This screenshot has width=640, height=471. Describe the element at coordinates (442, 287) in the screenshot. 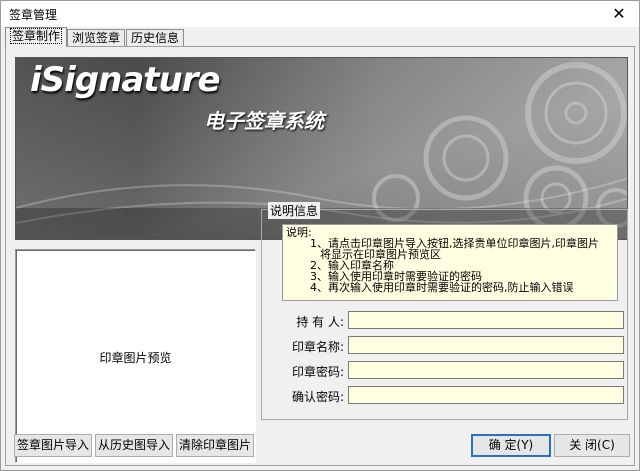

I see `note-line: 4、再次输入使用印章时需要验证的密码,防止输入错误` at that location.